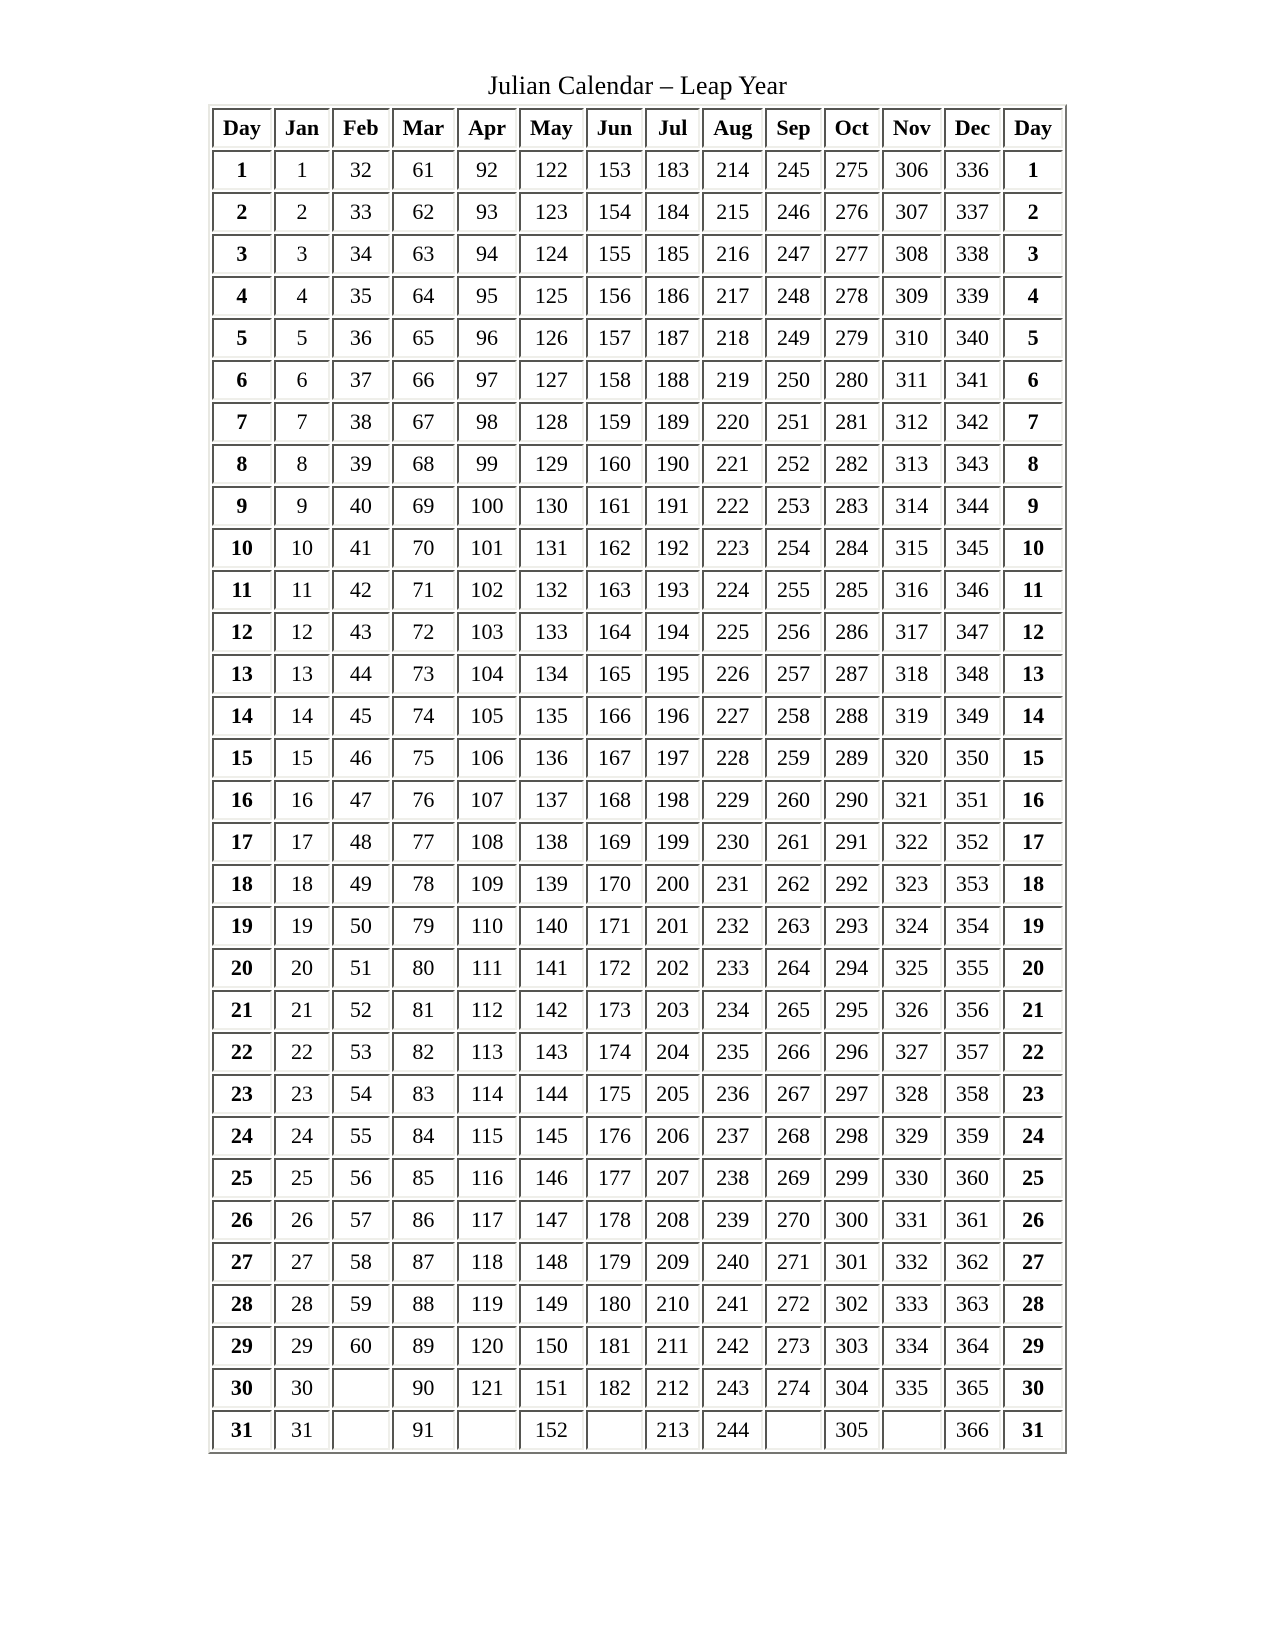 The image size is (1275, 1650). I want to click on day-number-cell: 29, so click(241, 1346).